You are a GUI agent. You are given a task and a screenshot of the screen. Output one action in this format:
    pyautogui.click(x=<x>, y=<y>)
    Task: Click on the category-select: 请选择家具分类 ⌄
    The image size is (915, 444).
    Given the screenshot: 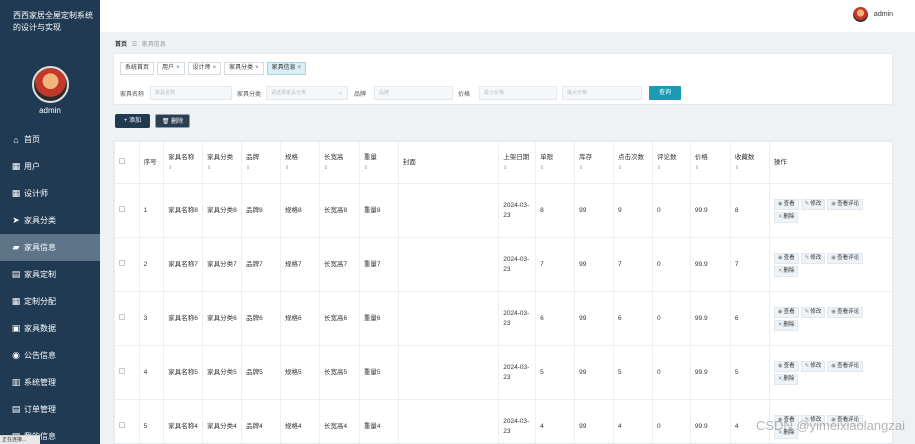 What is the action you would take?
    pyautogui.click(x=307, y=93)
    